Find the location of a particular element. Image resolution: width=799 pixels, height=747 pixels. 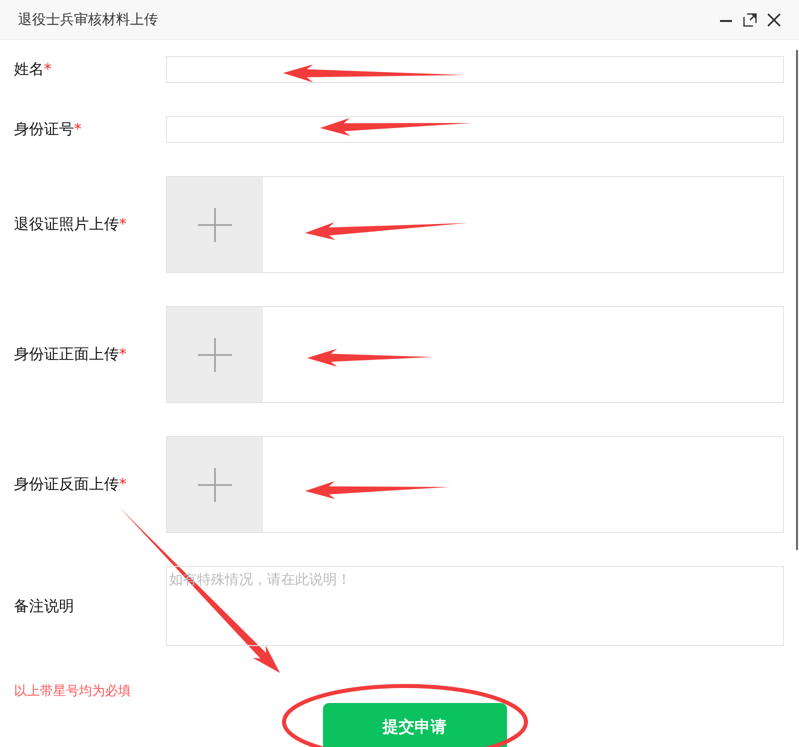

close-icon is located at coordinates (774, 19).